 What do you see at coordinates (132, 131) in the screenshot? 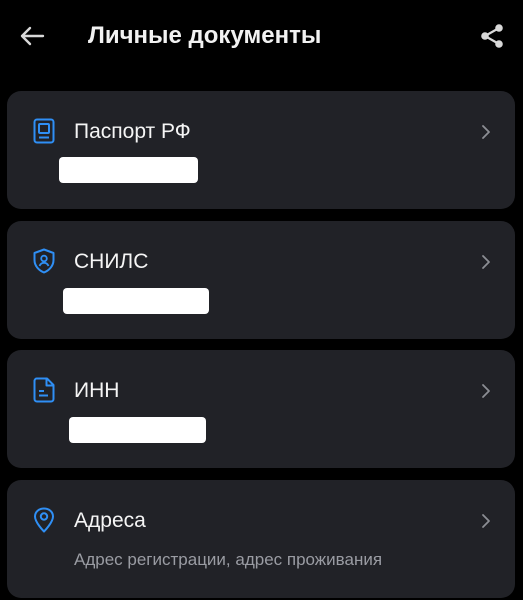
I see `document-label: Паспорт РФ` at bounding box center [132, 131].